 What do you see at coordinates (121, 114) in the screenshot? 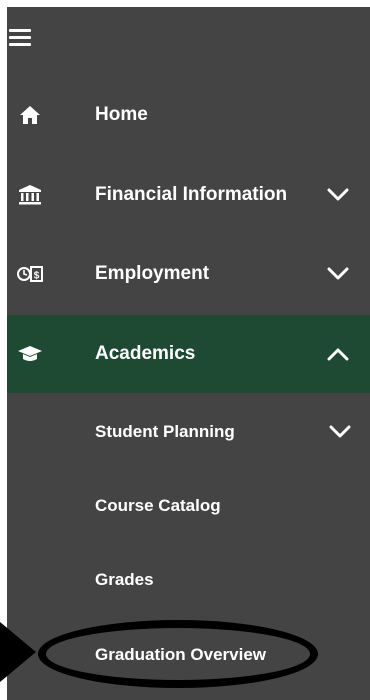
I see `nav-item-label: Home` at bounding box center [121, 114].